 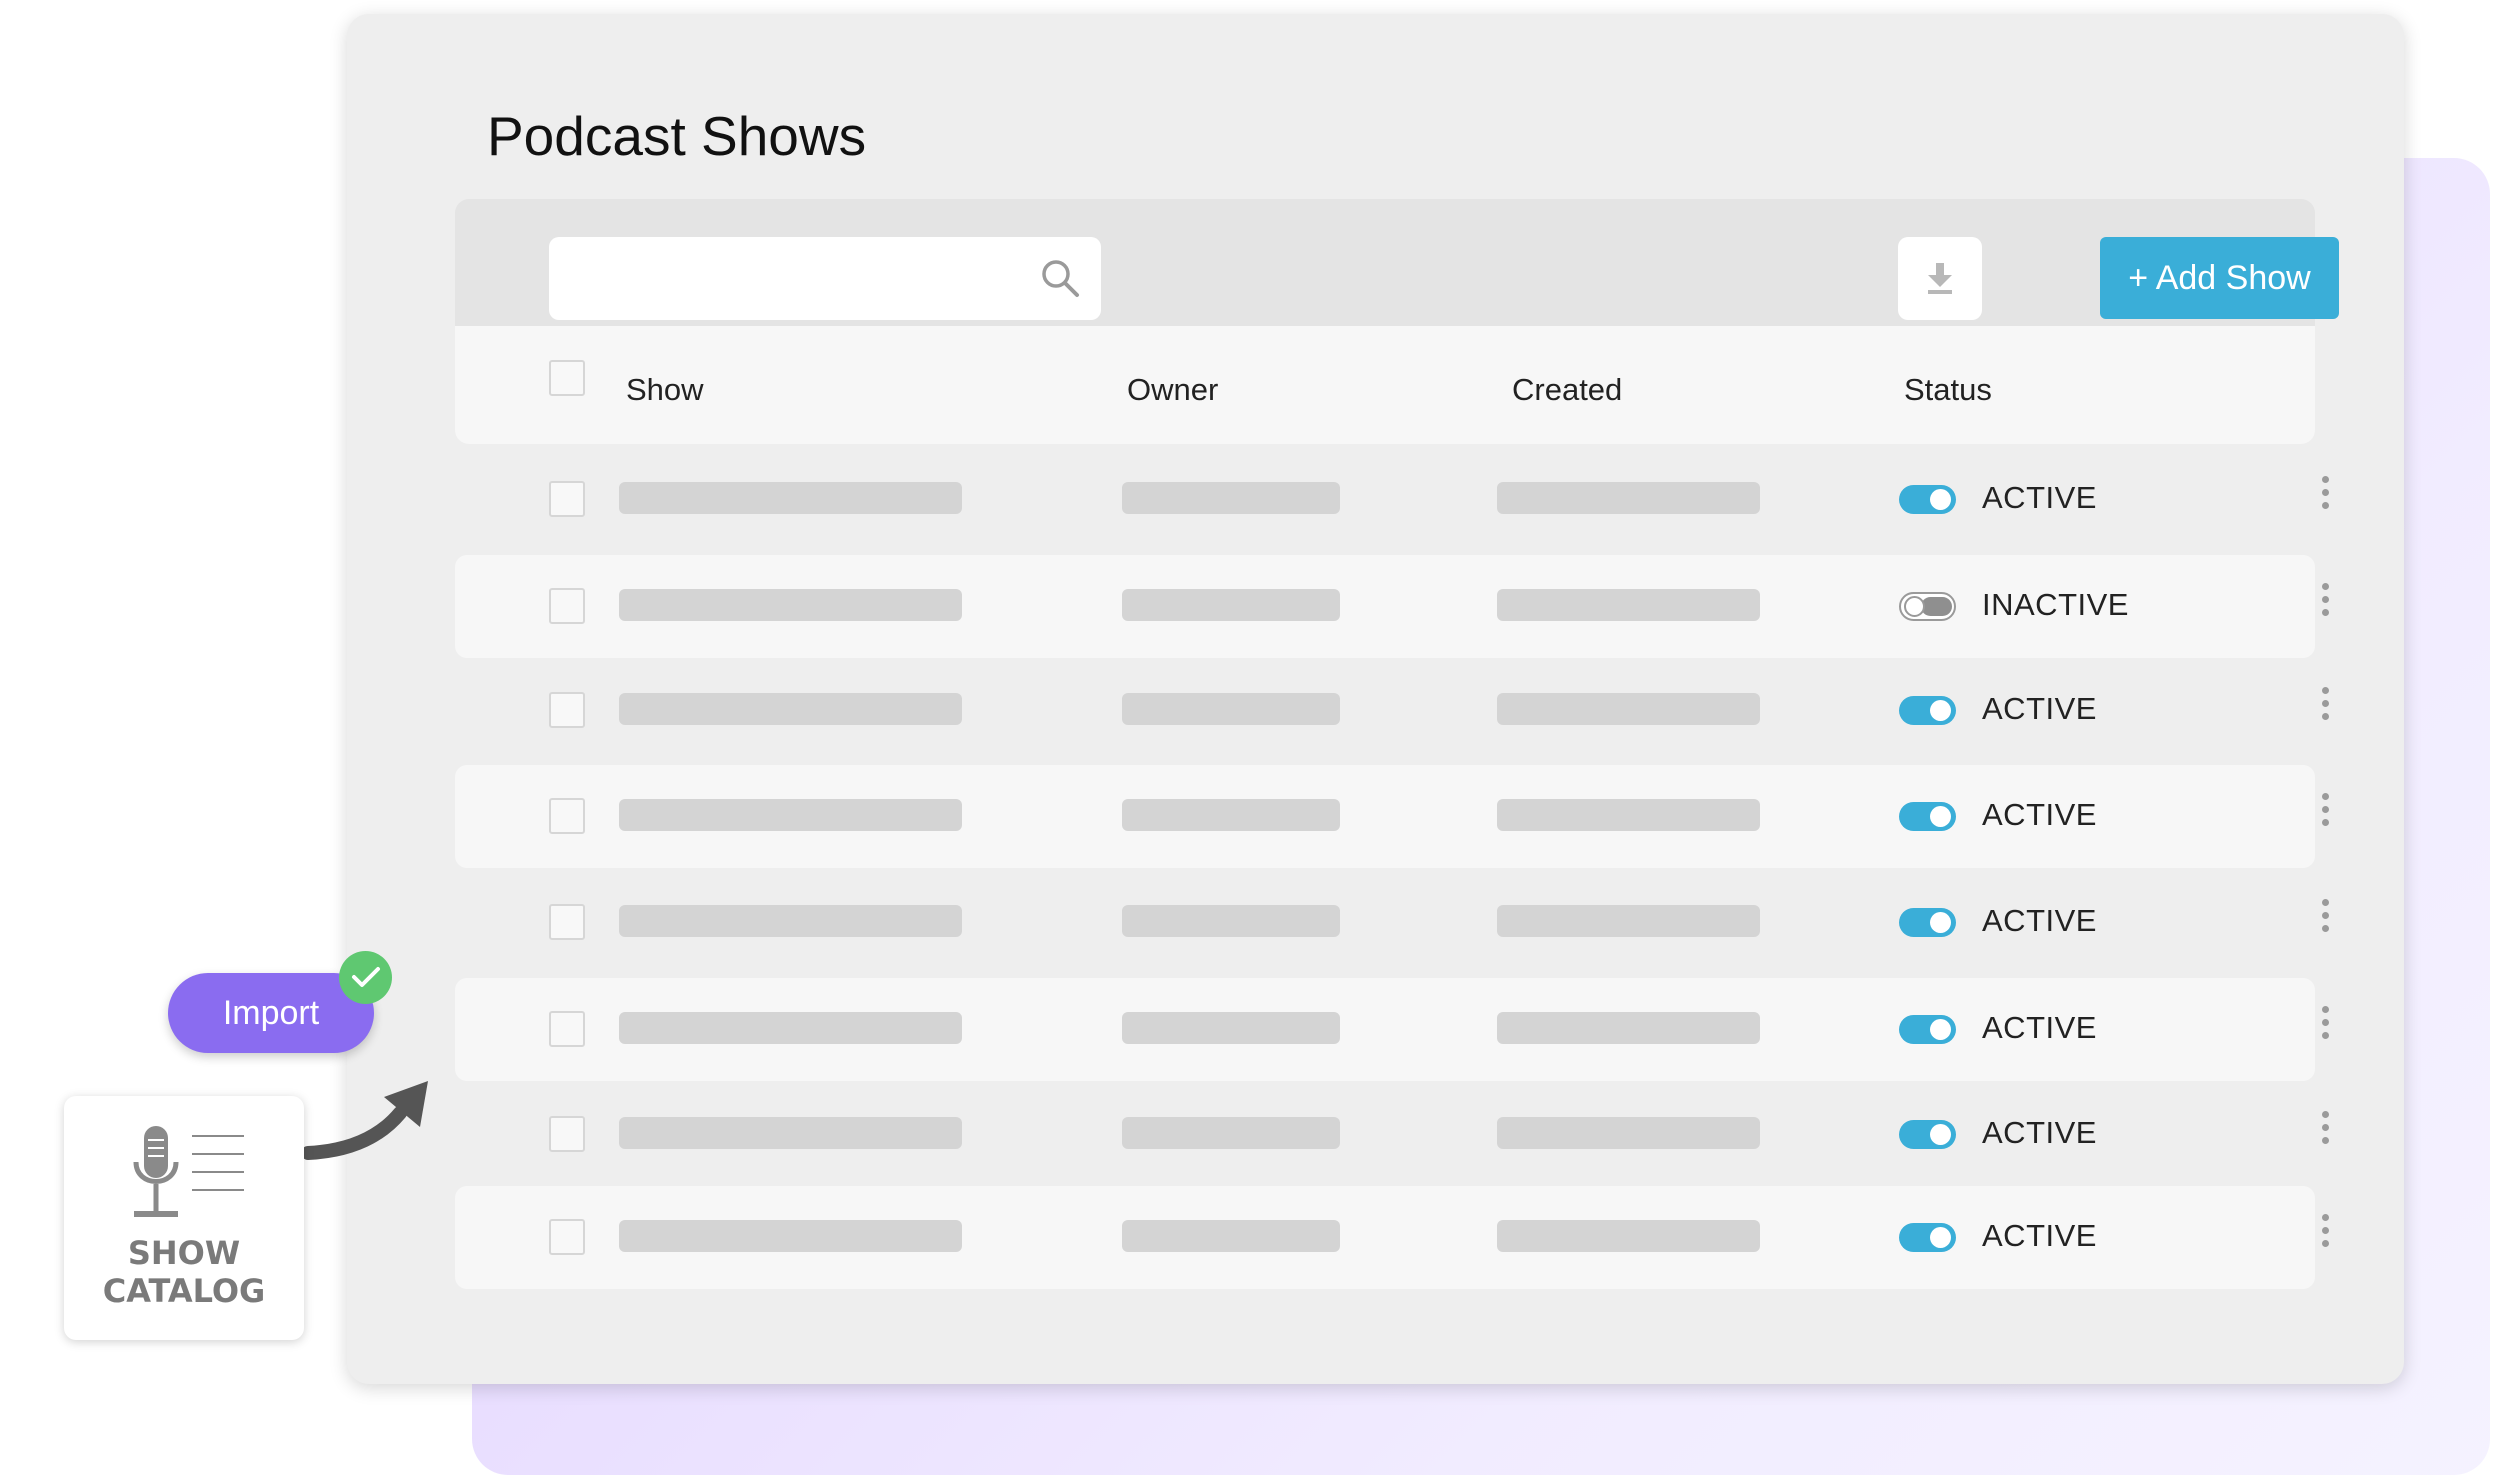 I want to click on curved-arrow-icon, so click(x=364, y=1120).